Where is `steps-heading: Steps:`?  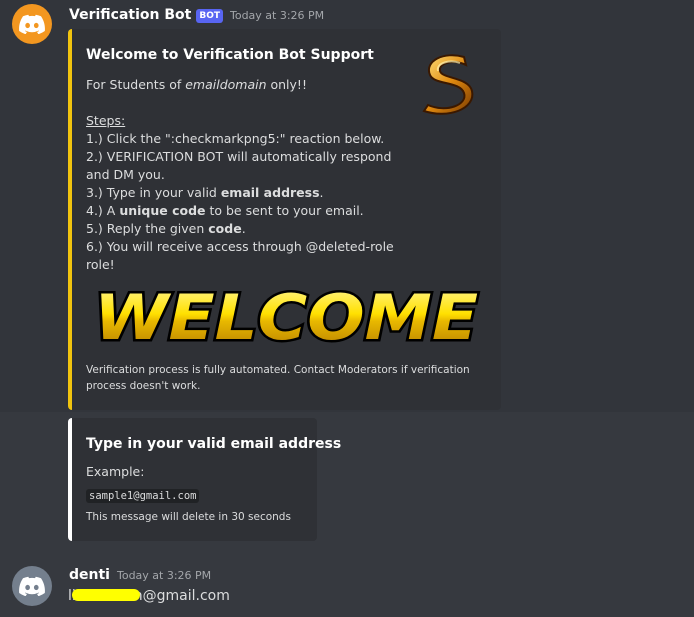
steps-heading: Steps: is located at coordinates (106, 120).